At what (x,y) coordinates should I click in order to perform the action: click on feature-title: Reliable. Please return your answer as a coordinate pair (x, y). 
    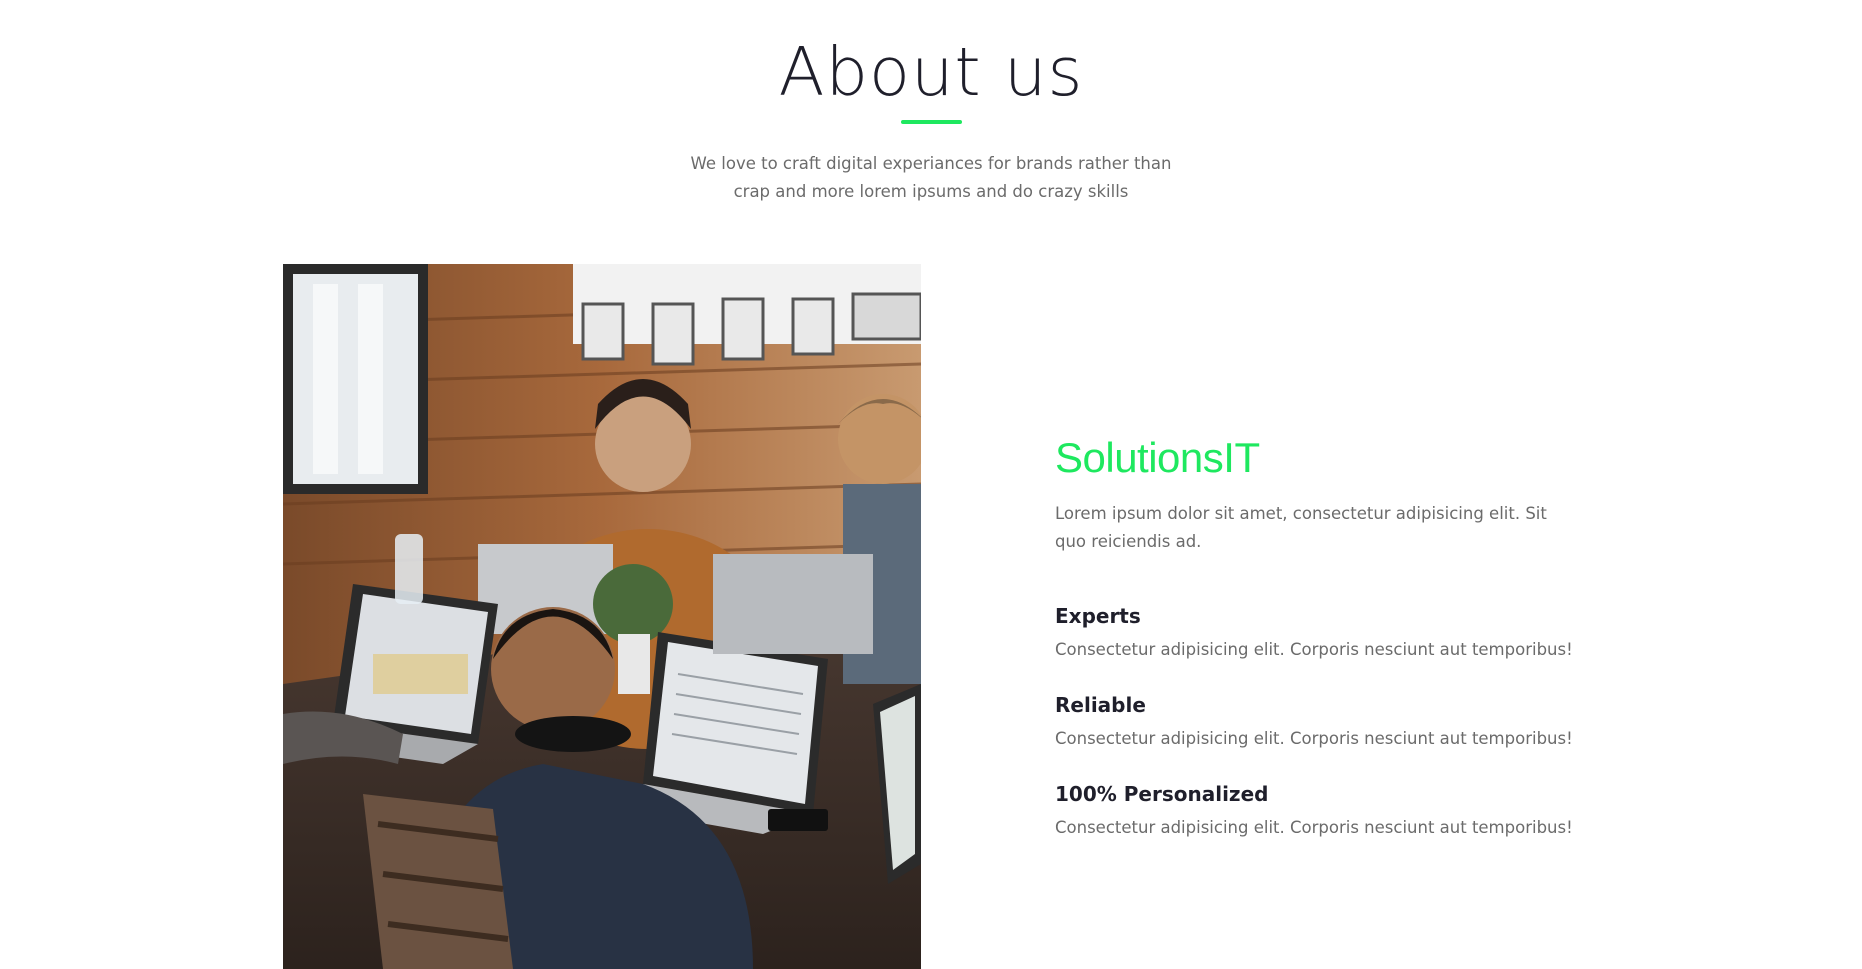
    Looking at the image, I should click on (1100, 705).